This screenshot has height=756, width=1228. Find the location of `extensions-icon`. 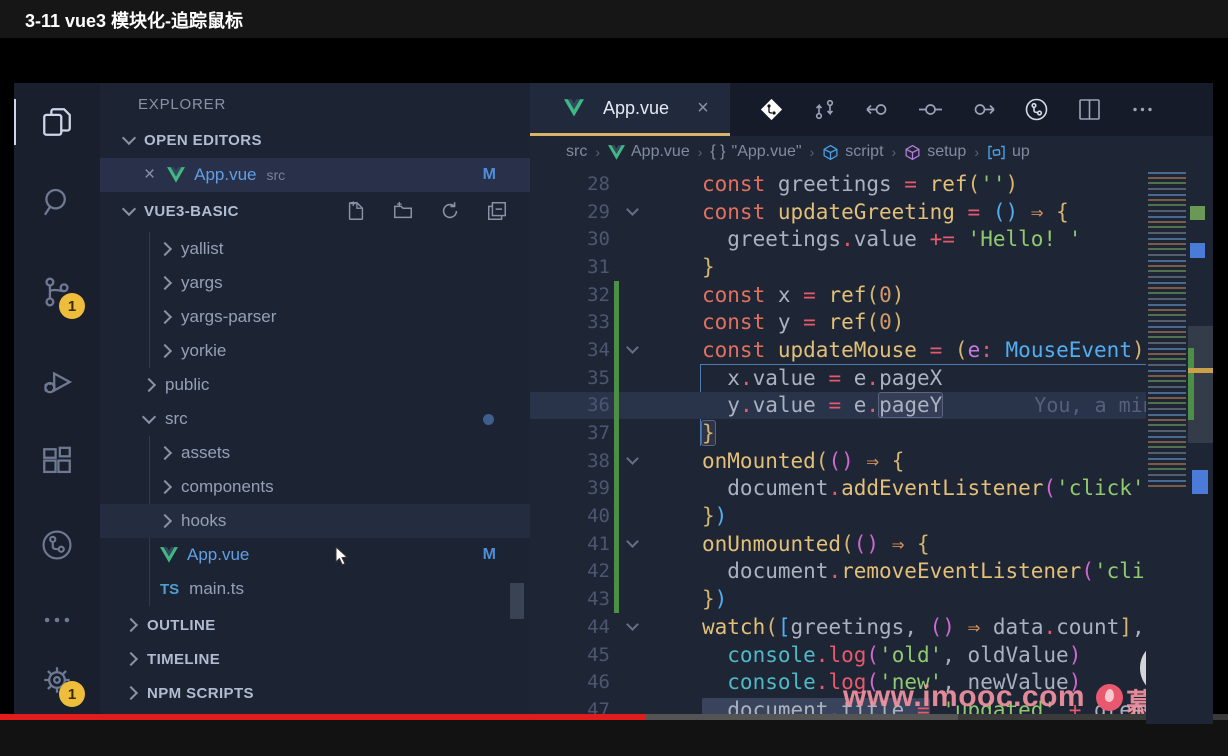

extensions-icon is located at coordinates (58, 463).